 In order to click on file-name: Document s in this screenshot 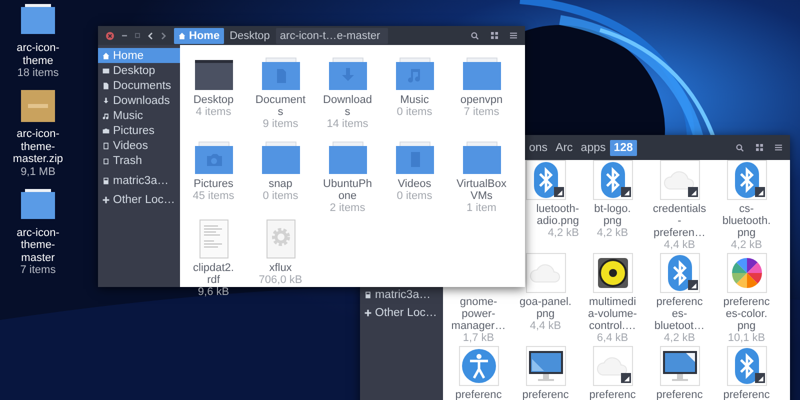, I will do `click(280, 106)`.